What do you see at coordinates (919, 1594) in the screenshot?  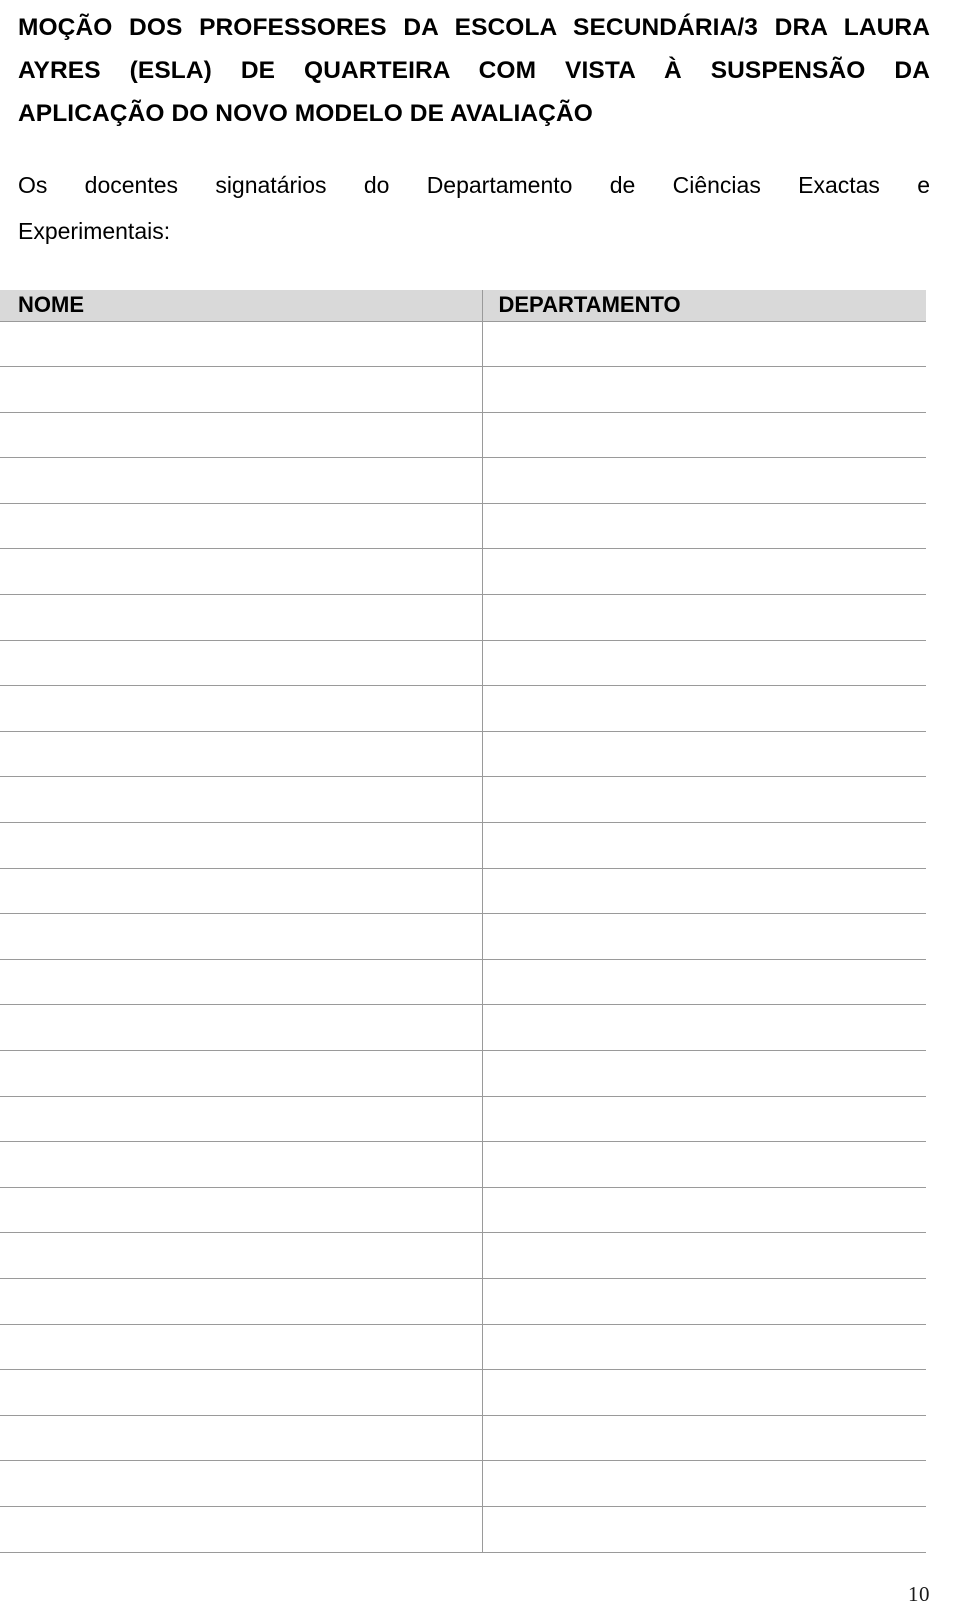 I see `page-number: 10` at bounding box center [919, 1594].